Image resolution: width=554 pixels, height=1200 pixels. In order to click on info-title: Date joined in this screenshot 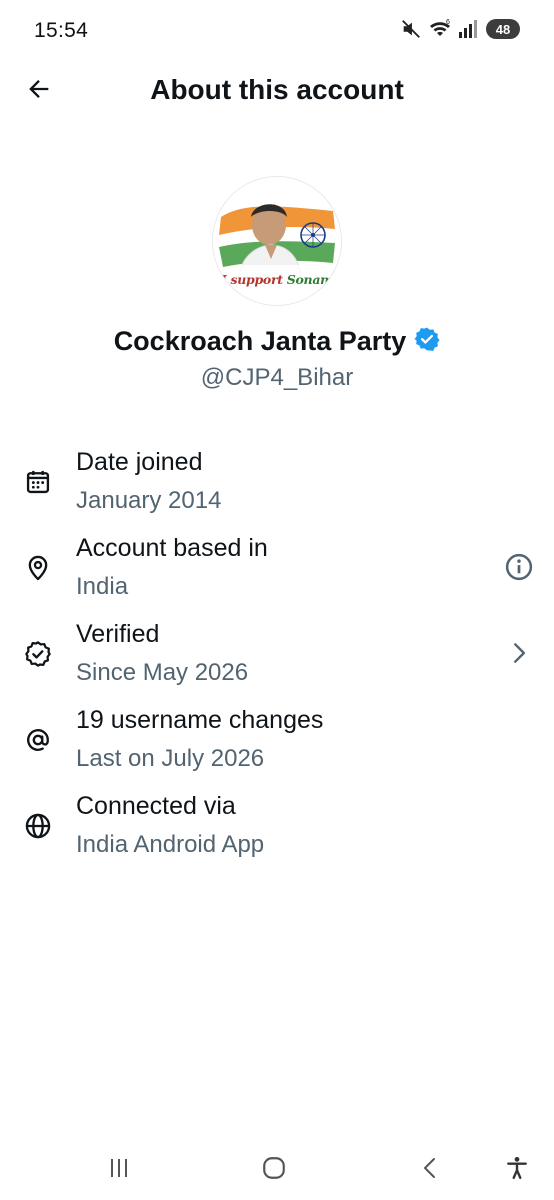, I will do `click(139, 462)`.